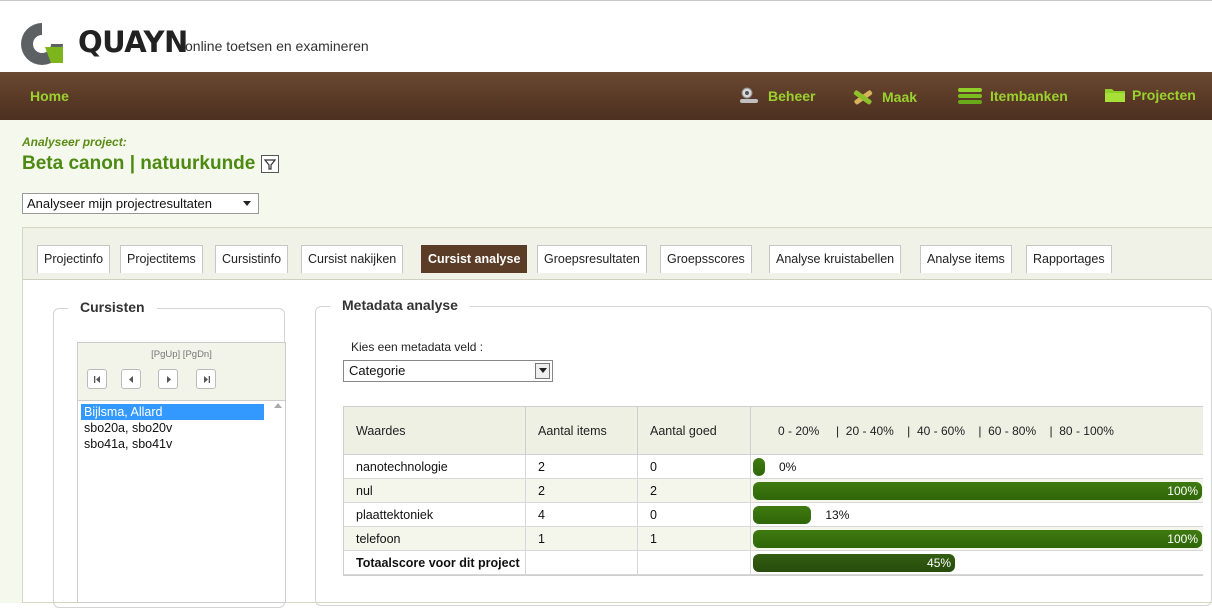  Describe the element at coordinates (128, 428) in the screenshot. I see `list-item: sbo20a, sbo20v` at that location.